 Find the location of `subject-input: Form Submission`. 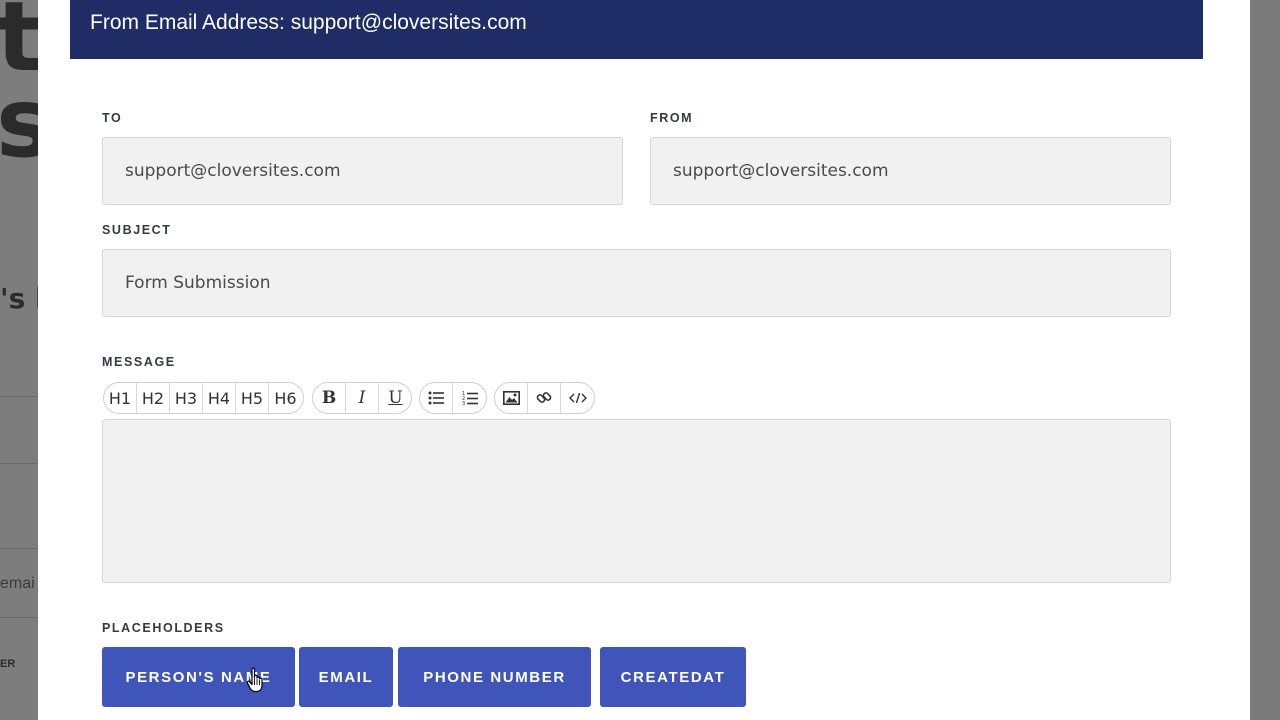

subject-input: Form Submission is located at coordinates (636, 283).